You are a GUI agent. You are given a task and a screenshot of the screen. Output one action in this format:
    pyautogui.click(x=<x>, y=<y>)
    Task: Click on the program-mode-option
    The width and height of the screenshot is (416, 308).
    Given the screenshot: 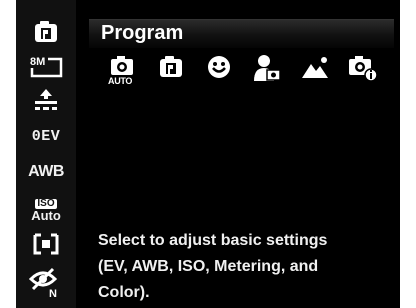 What is the action you would take?
    pyautogui.click(x=171, y=72)
    